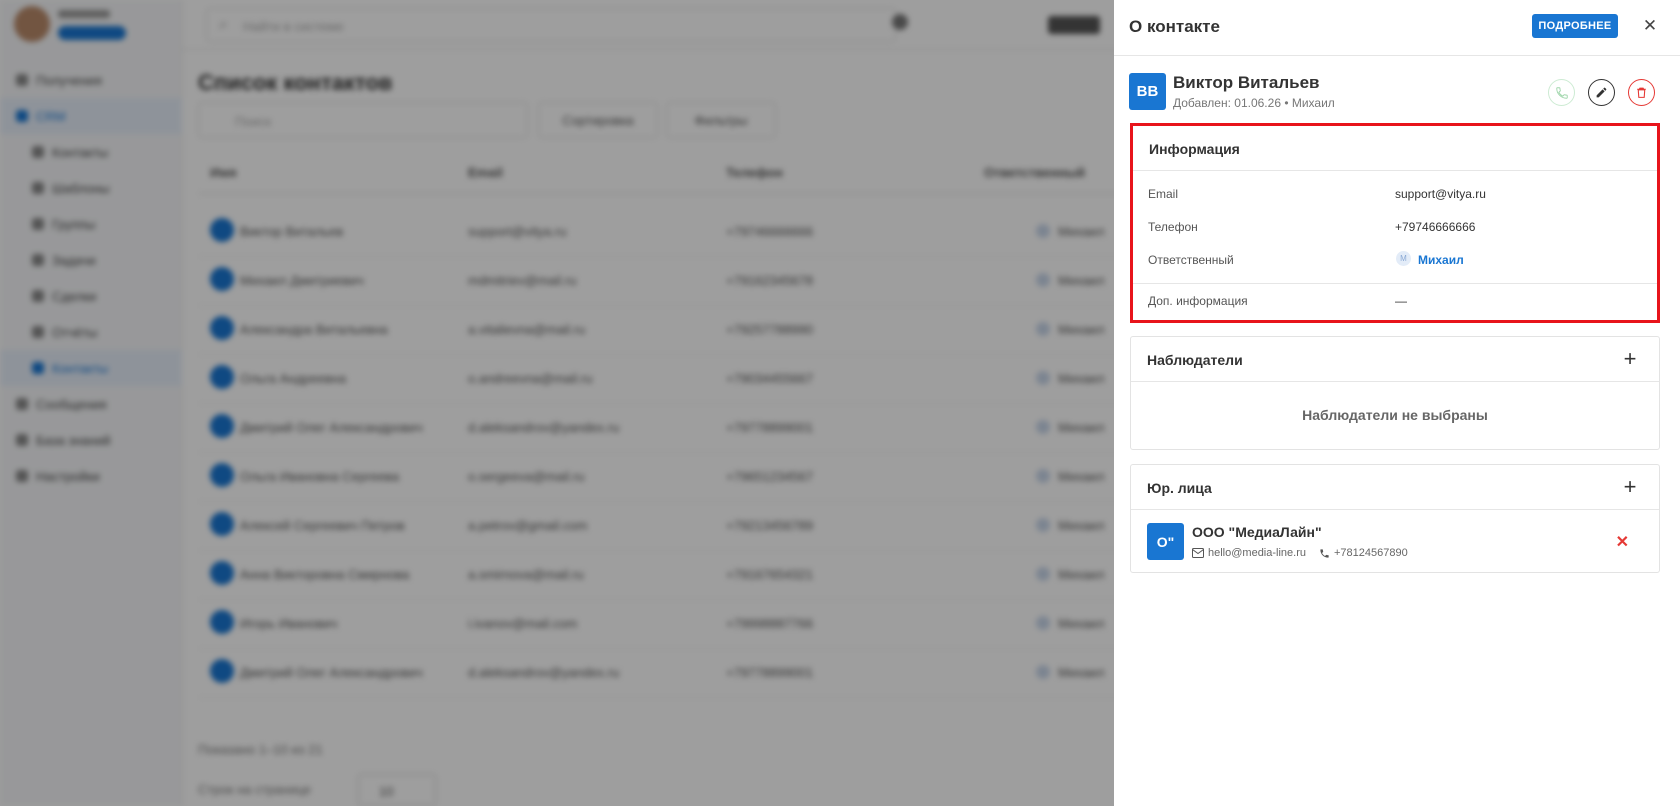 The image size is (1680, 806). What do you see at coordinates (1173, 227) in the screenshot?
I see `info-label: Телефон` at bounding box center [1173, 227].